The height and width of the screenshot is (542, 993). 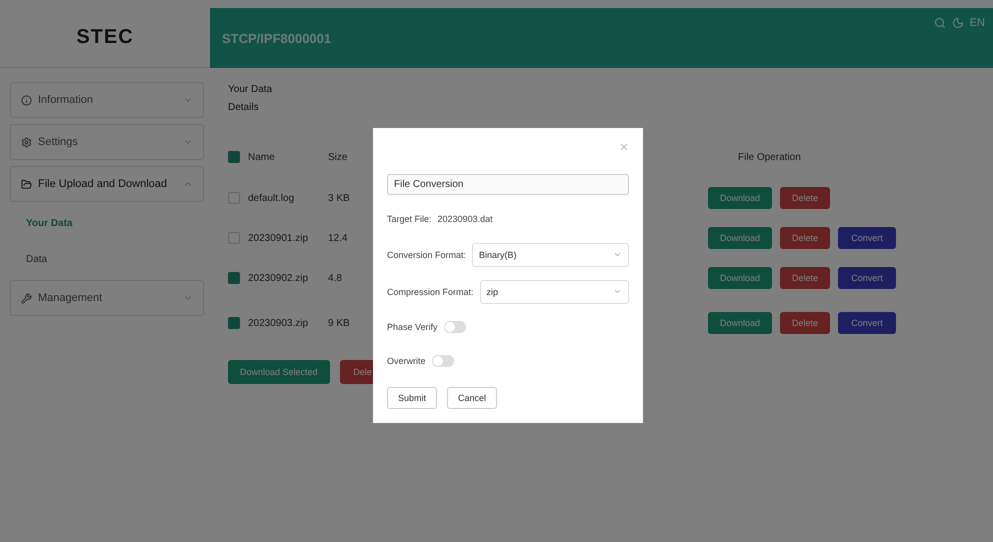 What do you see at coordinates (234, 157) in the screenshot?
I see `select-all-checkbox` at bounding box center [234, 157].